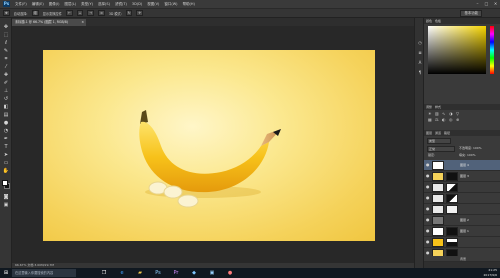 The width and height of the screenshot is (500, 278). Describe the element at coordinates (477, 3) in the screenshot. I see `minimize-button: –` at that location.